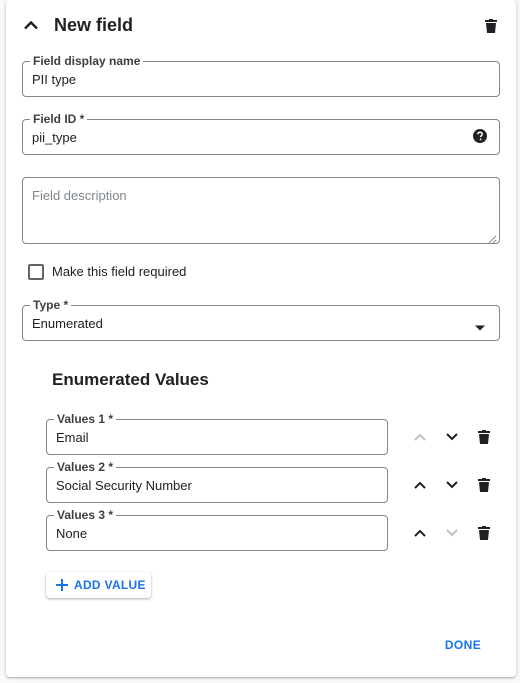 The height and width of the screenshot is (683, 520). Describe the element at coordinates (261, 210) in the screenshot. I see `description-field: Field description` at that location.